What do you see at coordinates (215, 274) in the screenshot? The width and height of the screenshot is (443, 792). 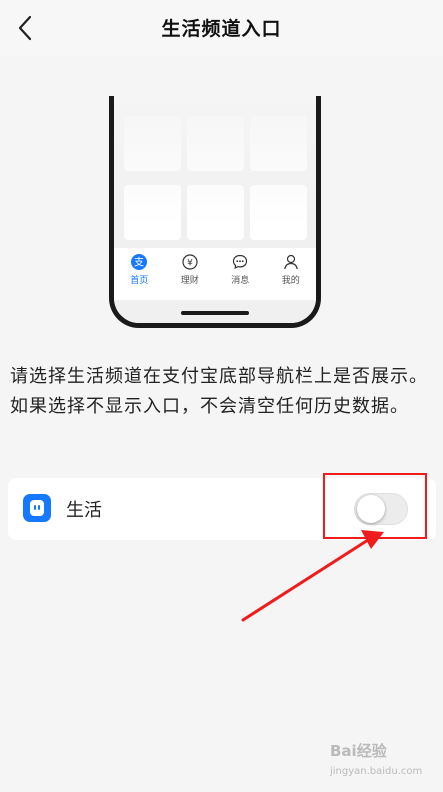 I see `preview-tab-bar: 支 首页 ¥ 理财 消息 我的` at bounding box center [215, 274].